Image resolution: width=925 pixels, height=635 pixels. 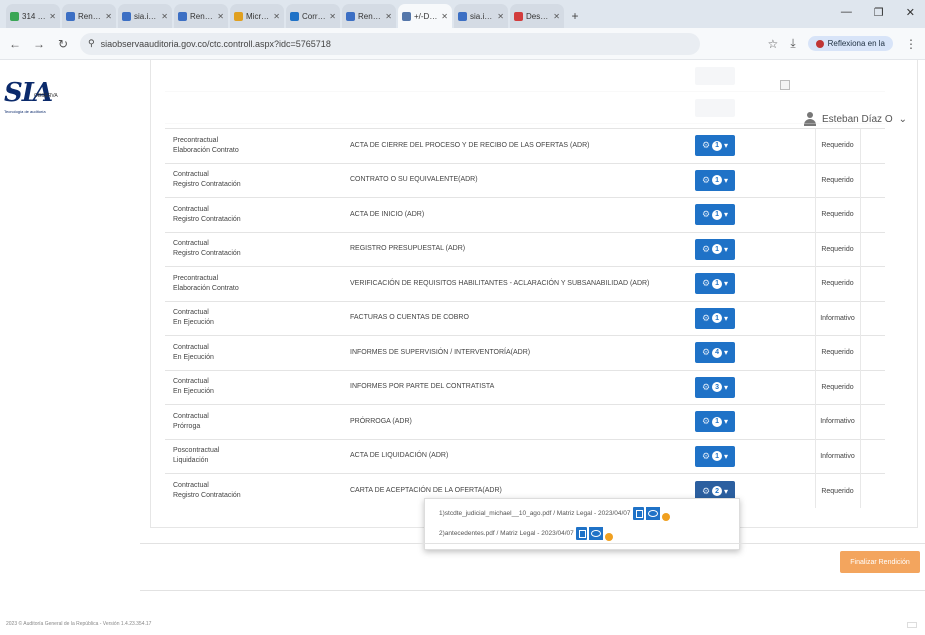 What do you see at coordinates (532, 543) in the screenshot?
I see `divider` at bounding box center [532, 543].